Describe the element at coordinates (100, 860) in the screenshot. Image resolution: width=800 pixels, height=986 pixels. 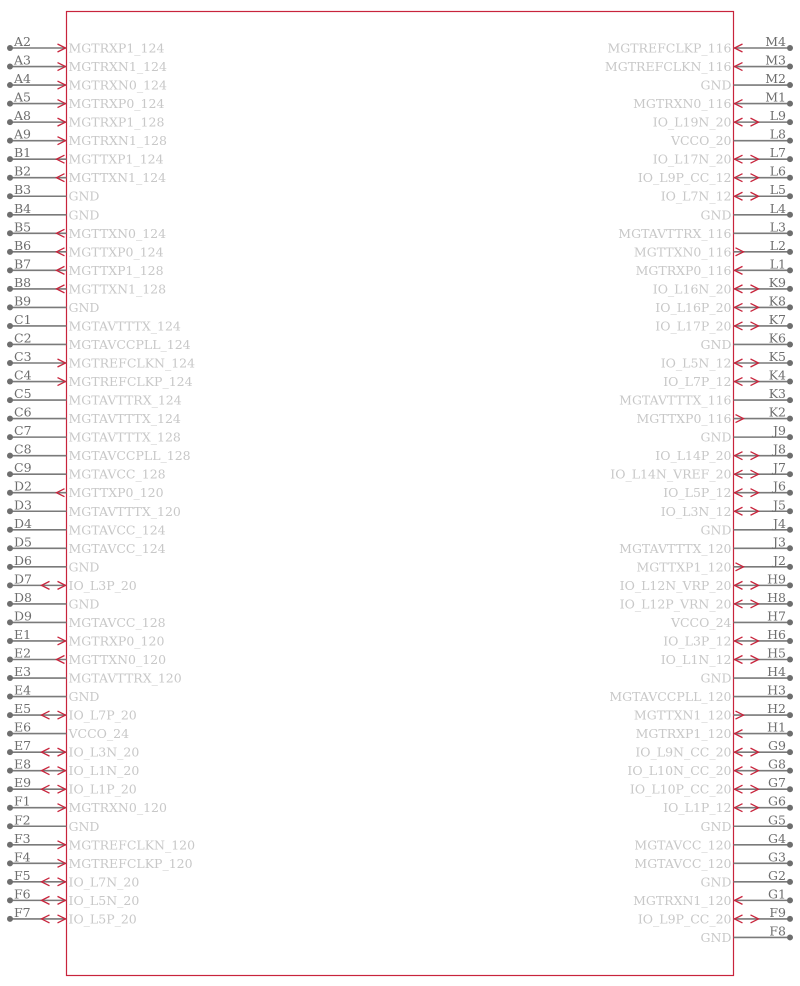
I see `pin-F4: F4 MGTREFCLKP_120` at that location.